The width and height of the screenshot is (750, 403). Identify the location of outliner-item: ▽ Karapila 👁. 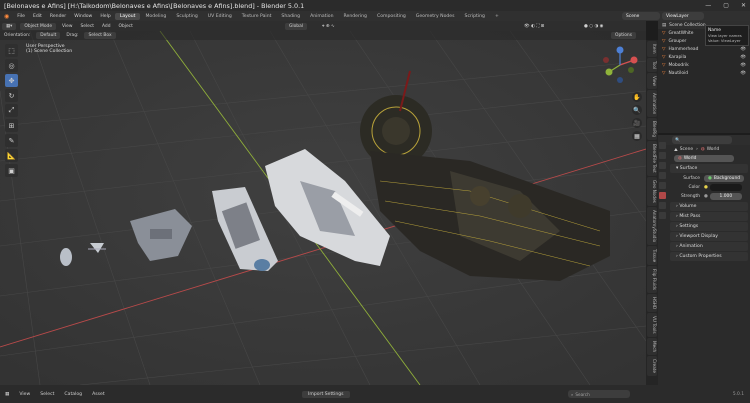
(704, 57).